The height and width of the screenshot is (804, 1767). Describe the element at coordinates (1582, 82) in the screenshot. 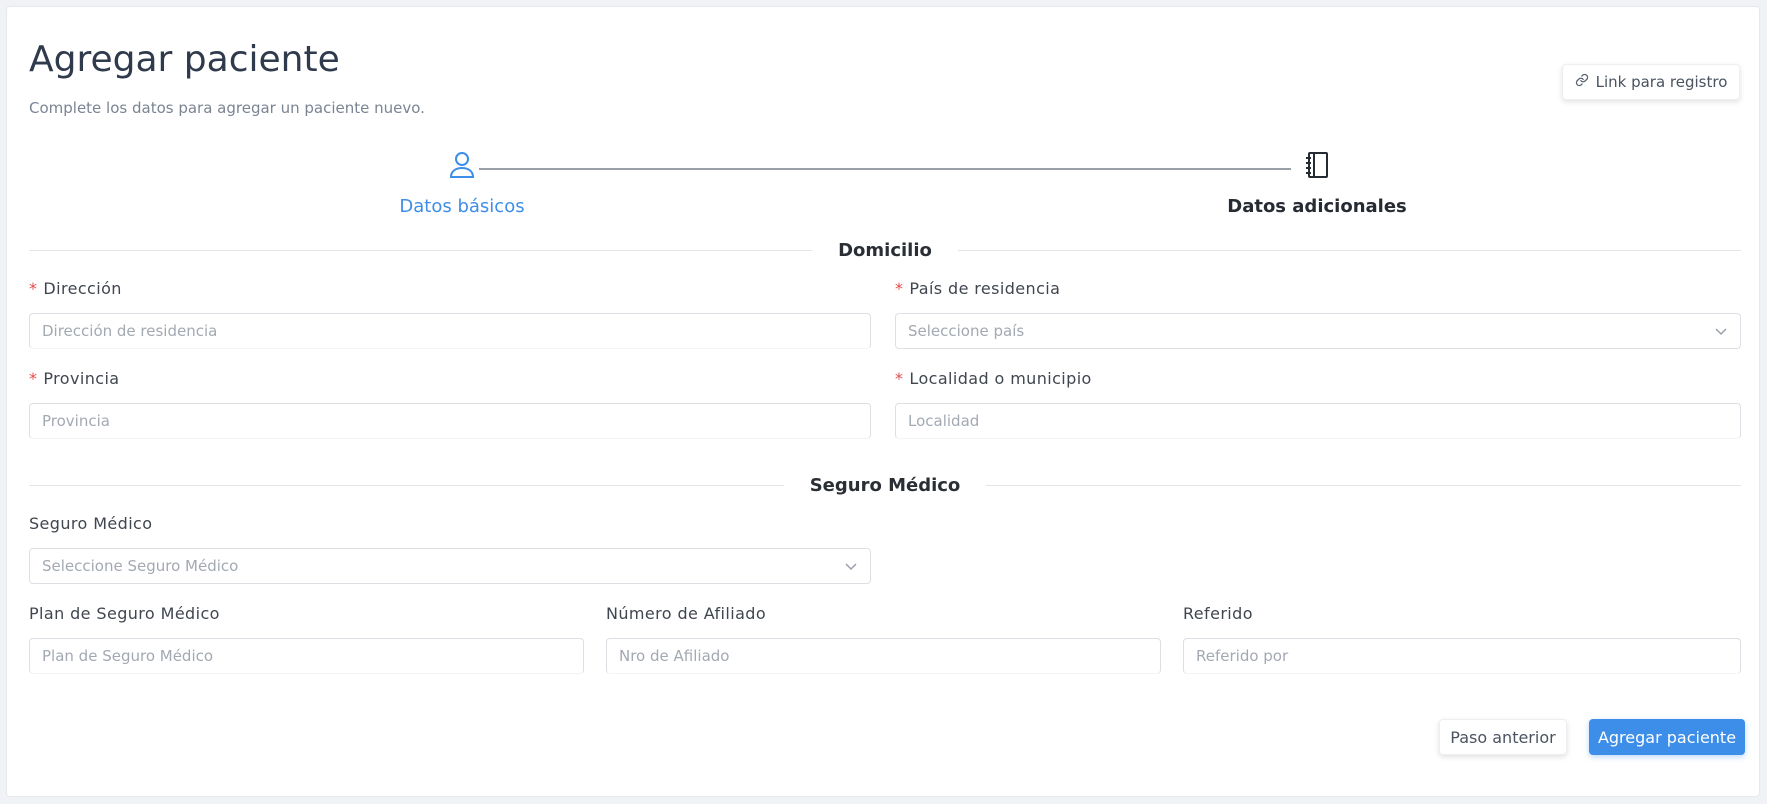

I see `link-icon` at that location.